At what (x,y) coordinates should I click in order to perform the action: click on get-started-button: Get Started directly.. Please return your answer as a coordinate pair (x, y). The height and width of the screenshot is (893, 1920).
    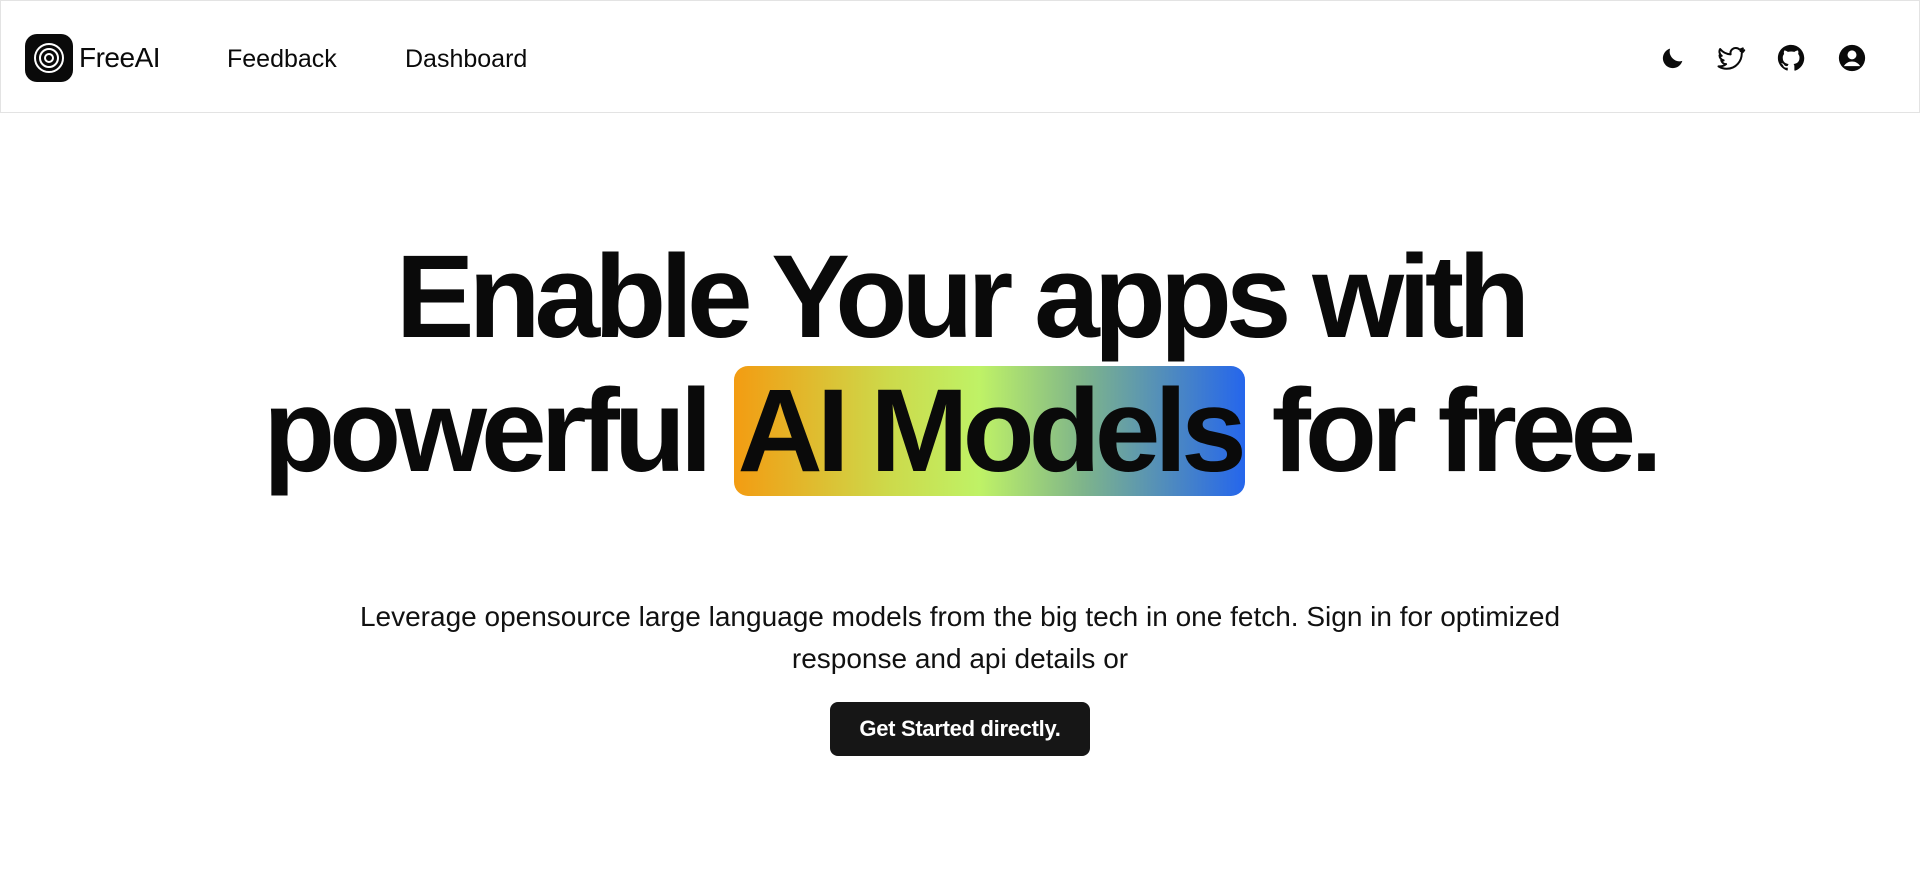
    Looking at the image, I should click on (960, 729).